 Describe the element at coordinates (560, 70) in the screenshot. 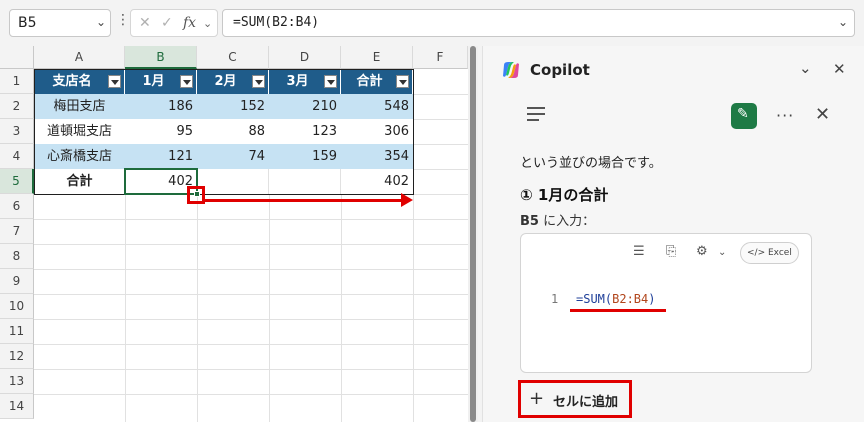

I see `copilot-title: Copilot` at that location.